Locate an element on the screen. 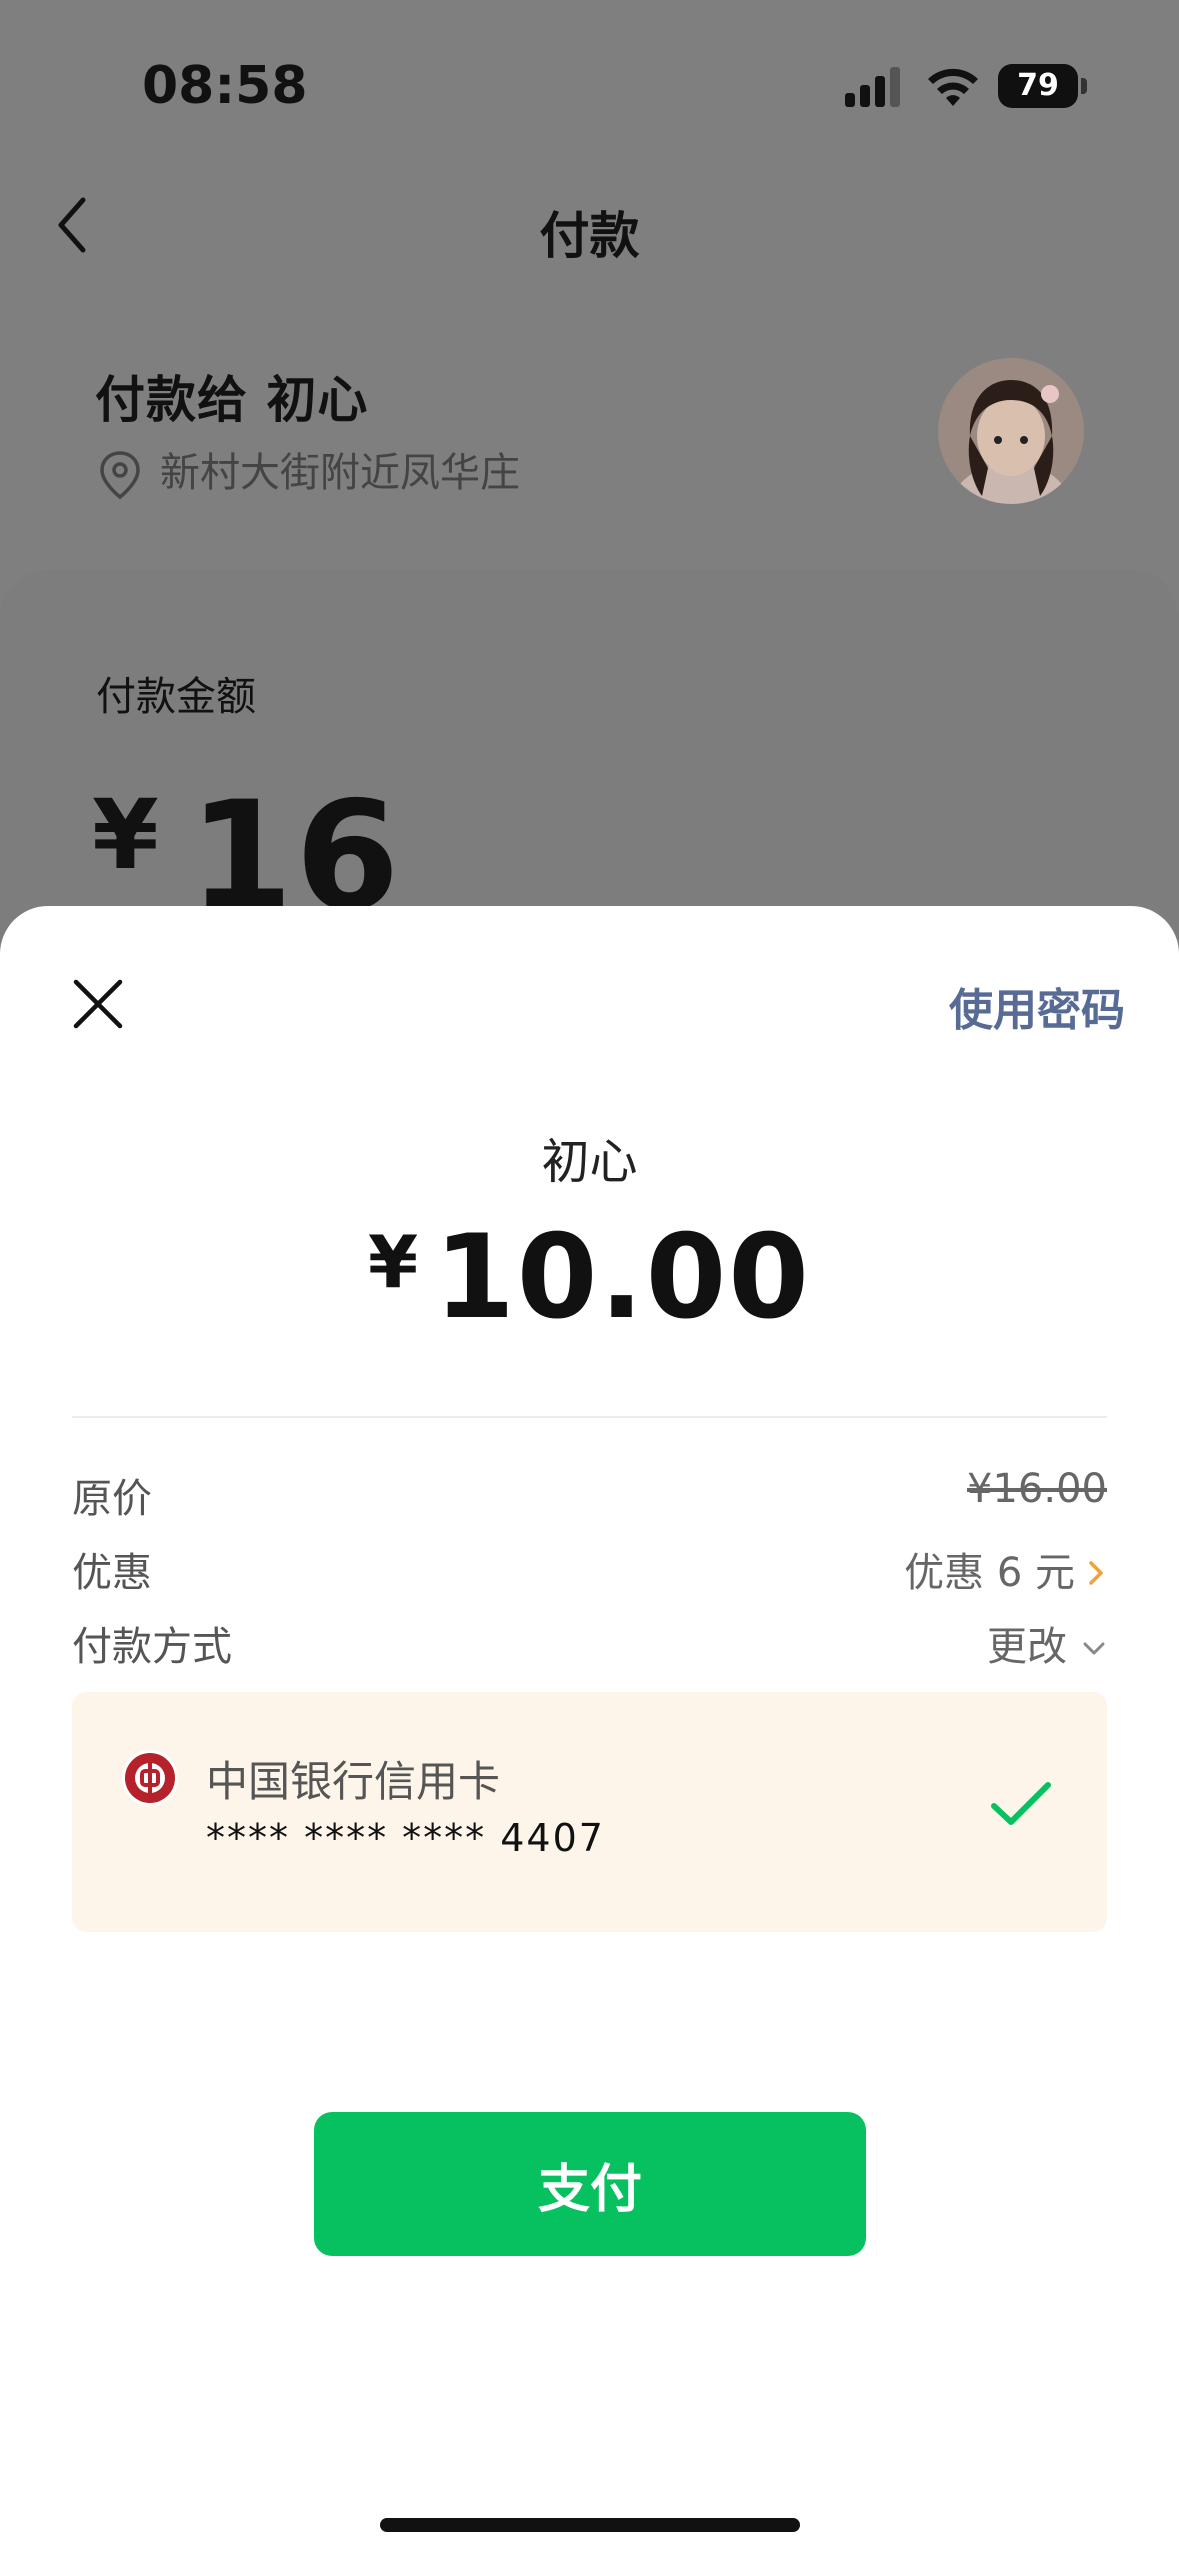 The height and width of the screenshot is (2556, 1179). original-price-label: 原价 is located at coordinates (112, 1499).